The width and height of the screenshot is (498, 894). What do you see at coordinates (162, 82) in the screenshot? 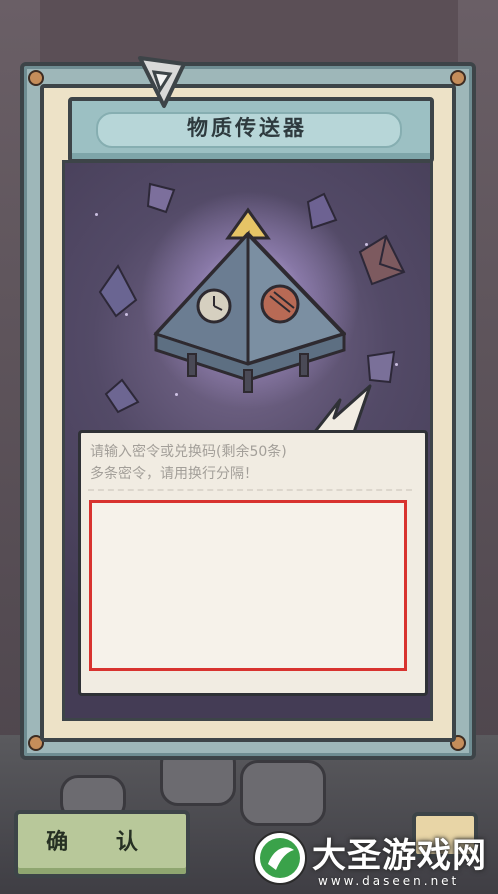
I see `game-logo-icon` at bounding box center [162, 82].